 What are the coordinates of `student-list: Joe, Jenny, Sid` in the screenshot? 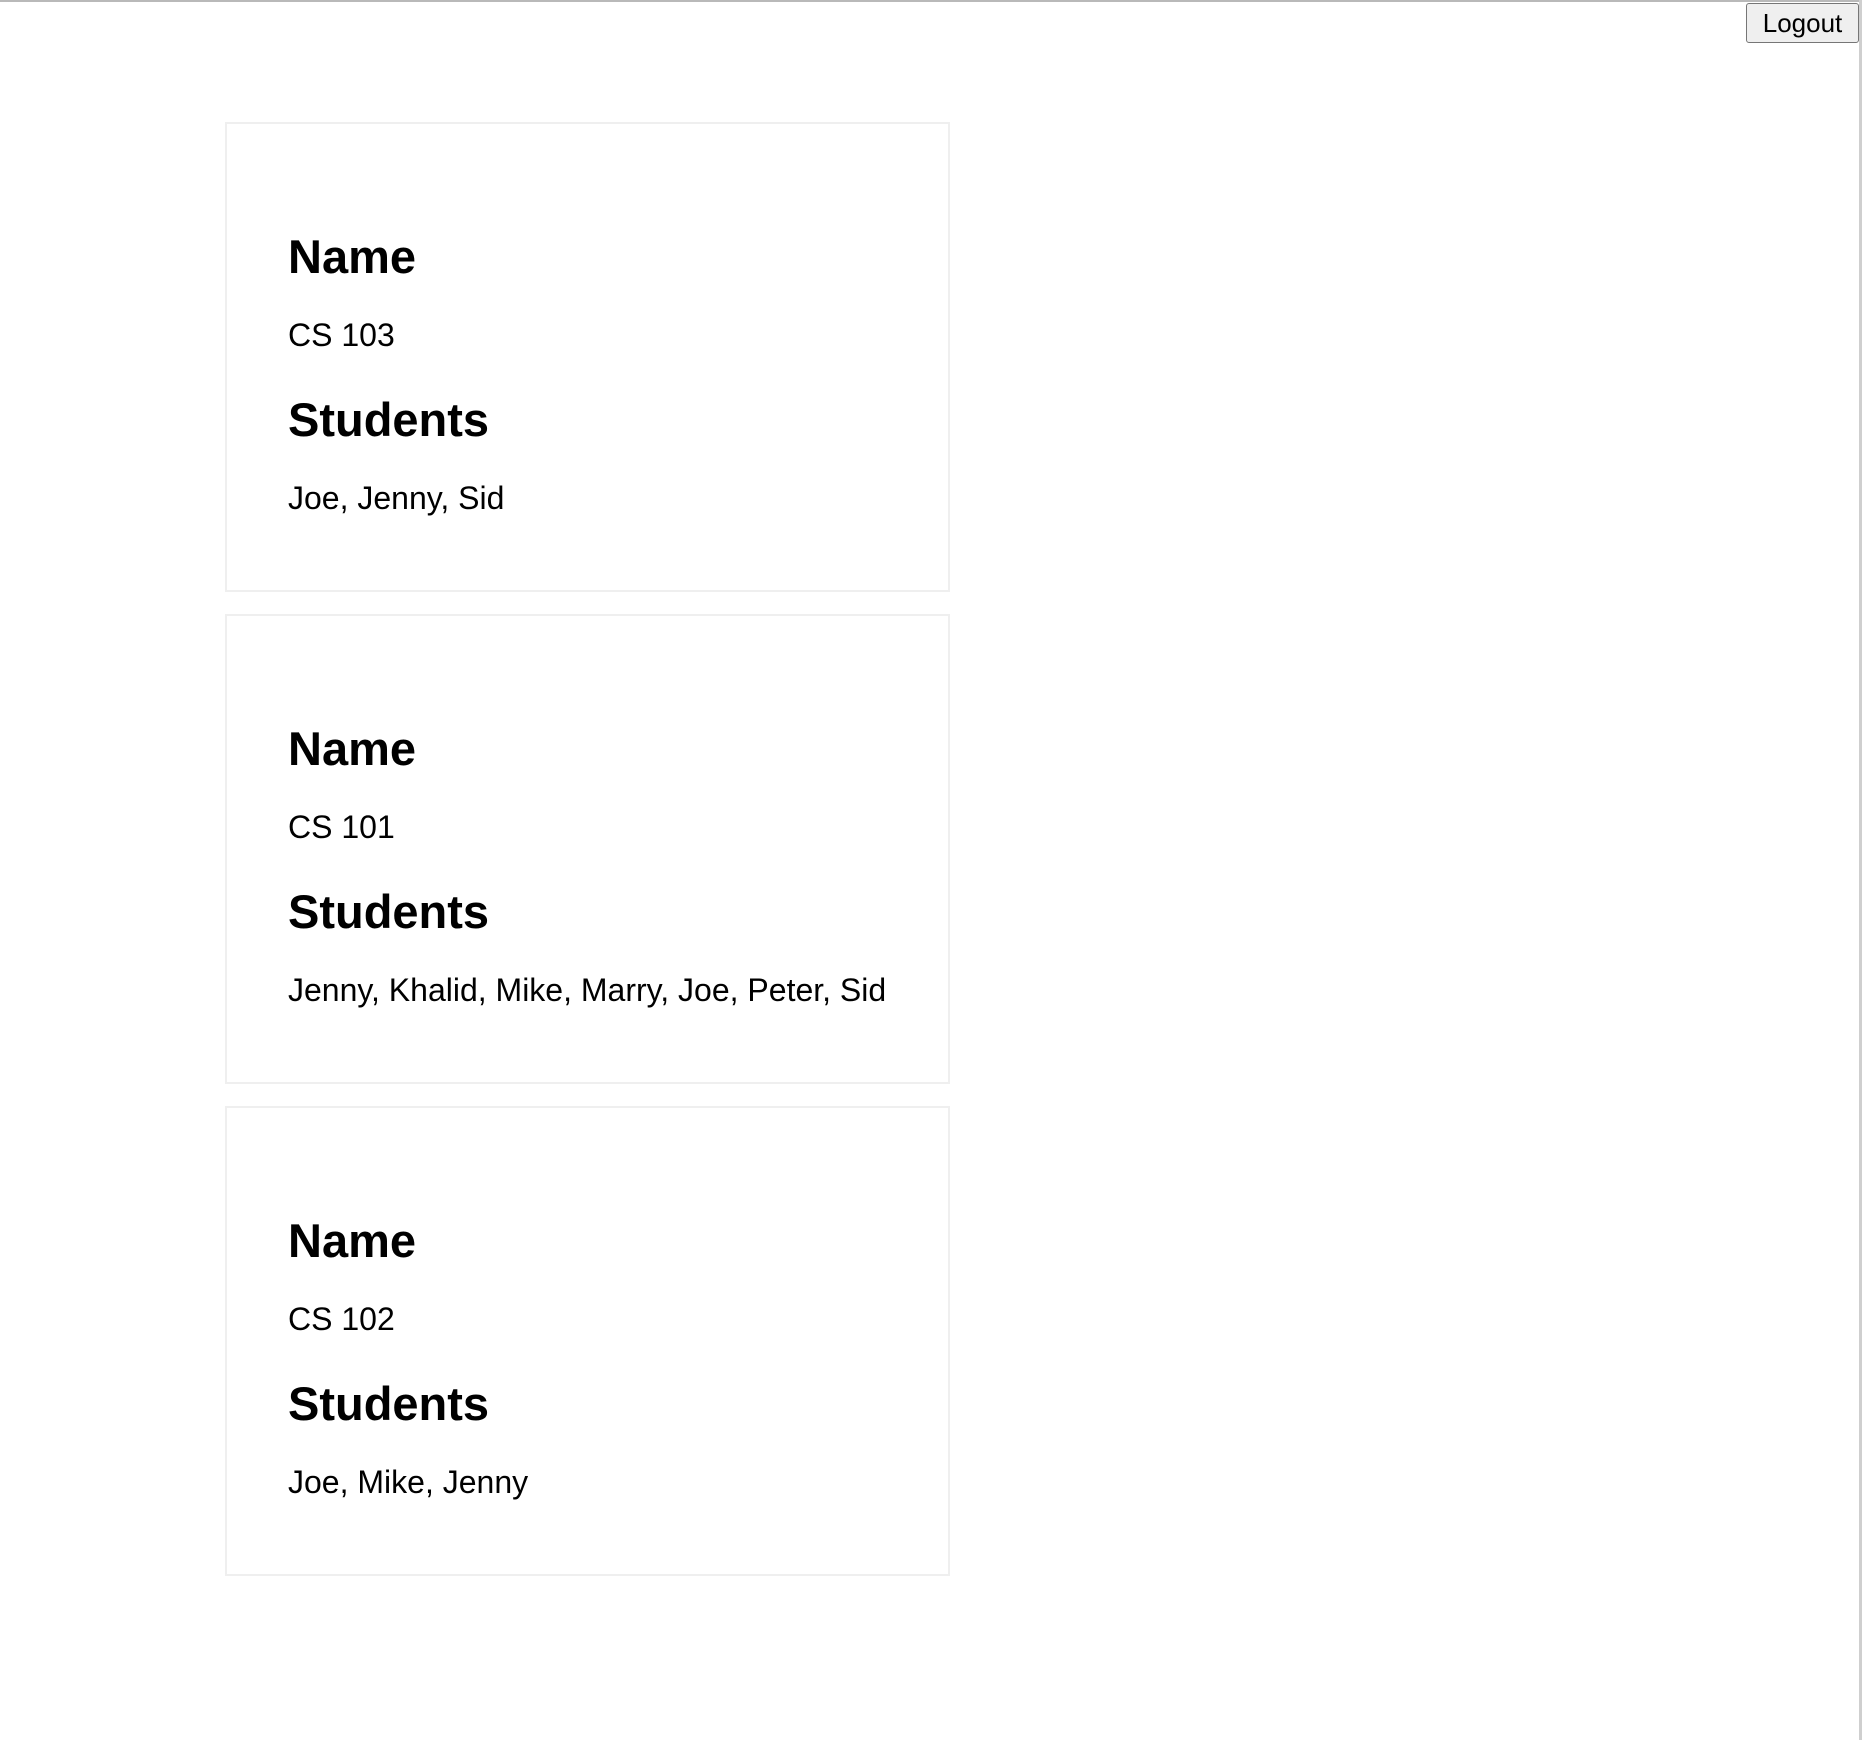 It's located at (396, 498).